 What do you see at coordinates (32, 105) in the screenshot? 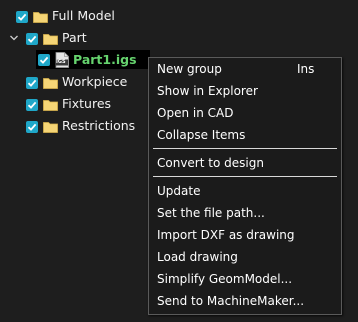
I see `fixtures-checkbox` at bounding box center [32, 105].